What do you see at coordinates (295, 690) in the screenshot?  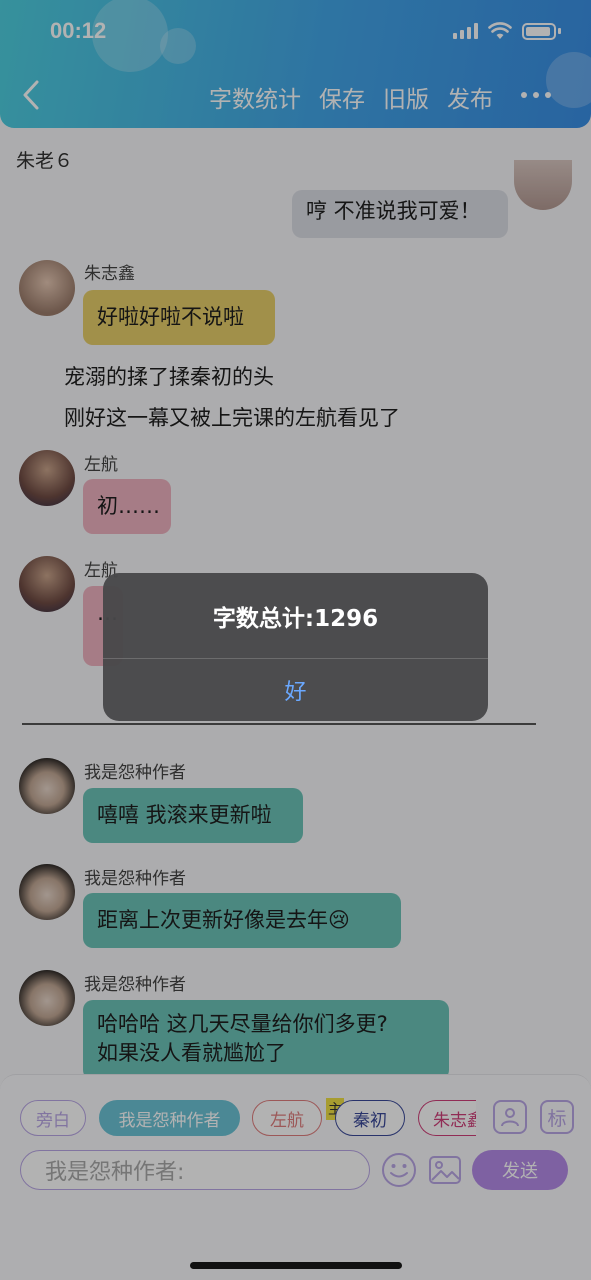 I see `alert-ok-button: 好` at bounding box center [295, 690].